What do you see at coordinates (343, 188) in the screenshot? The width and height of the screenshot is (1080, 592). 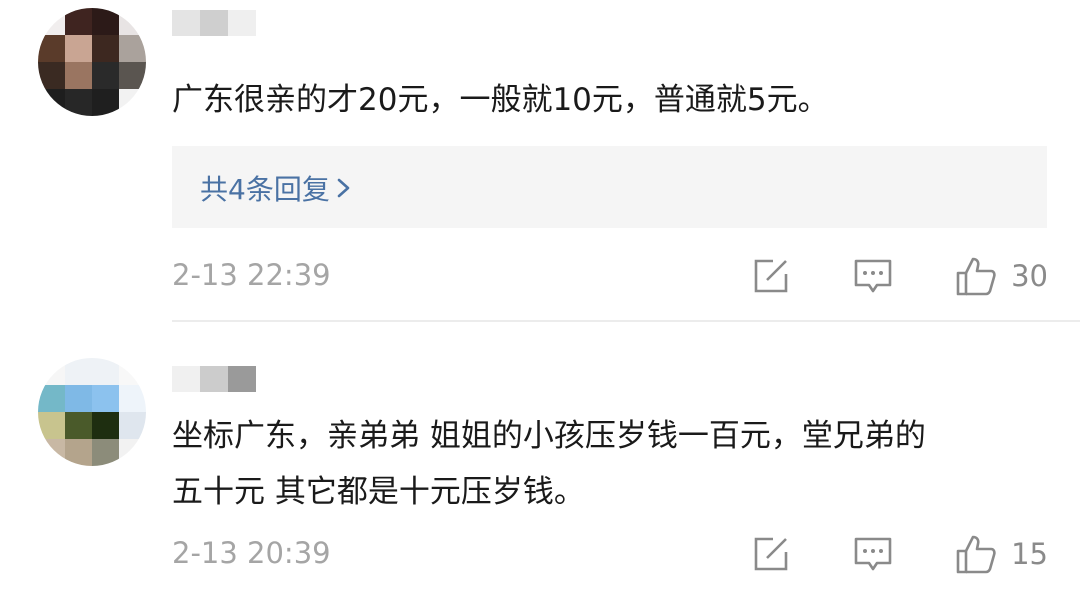 I see `chevron-right-icon` at bounding box center [343, 188].